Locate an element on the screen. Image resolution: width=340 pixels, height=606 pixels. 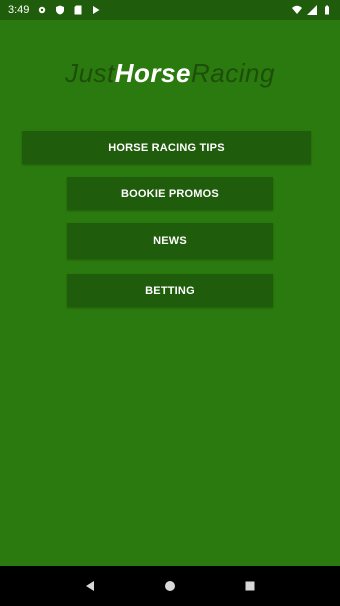
sim-card-icon is located at coordinates (78, 10).